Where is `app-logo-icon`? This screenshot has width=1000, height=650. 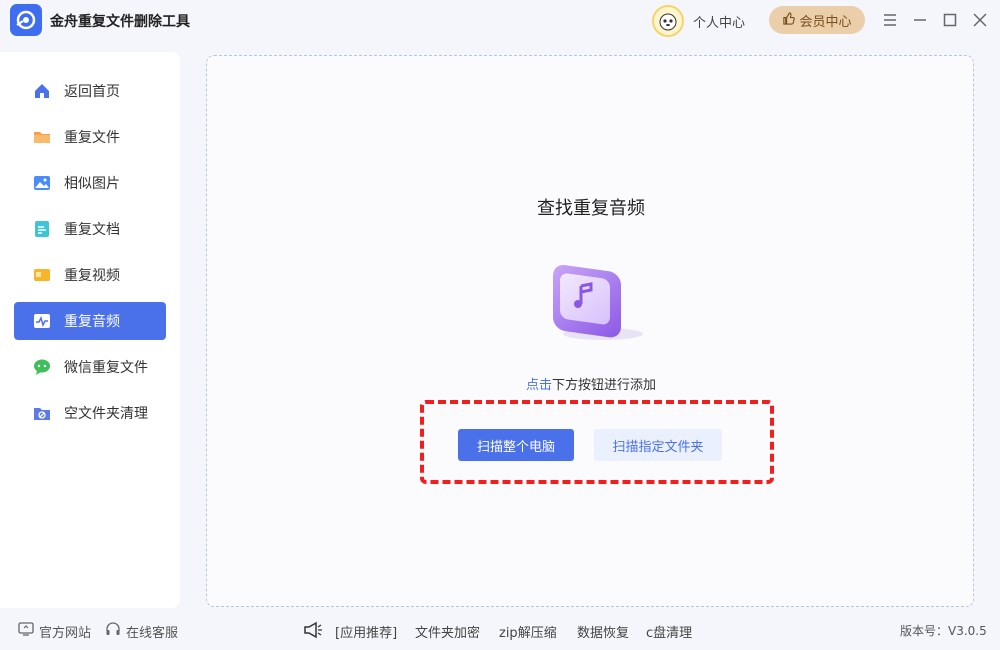 app-logo-icon is located at coordinates (26, 20).